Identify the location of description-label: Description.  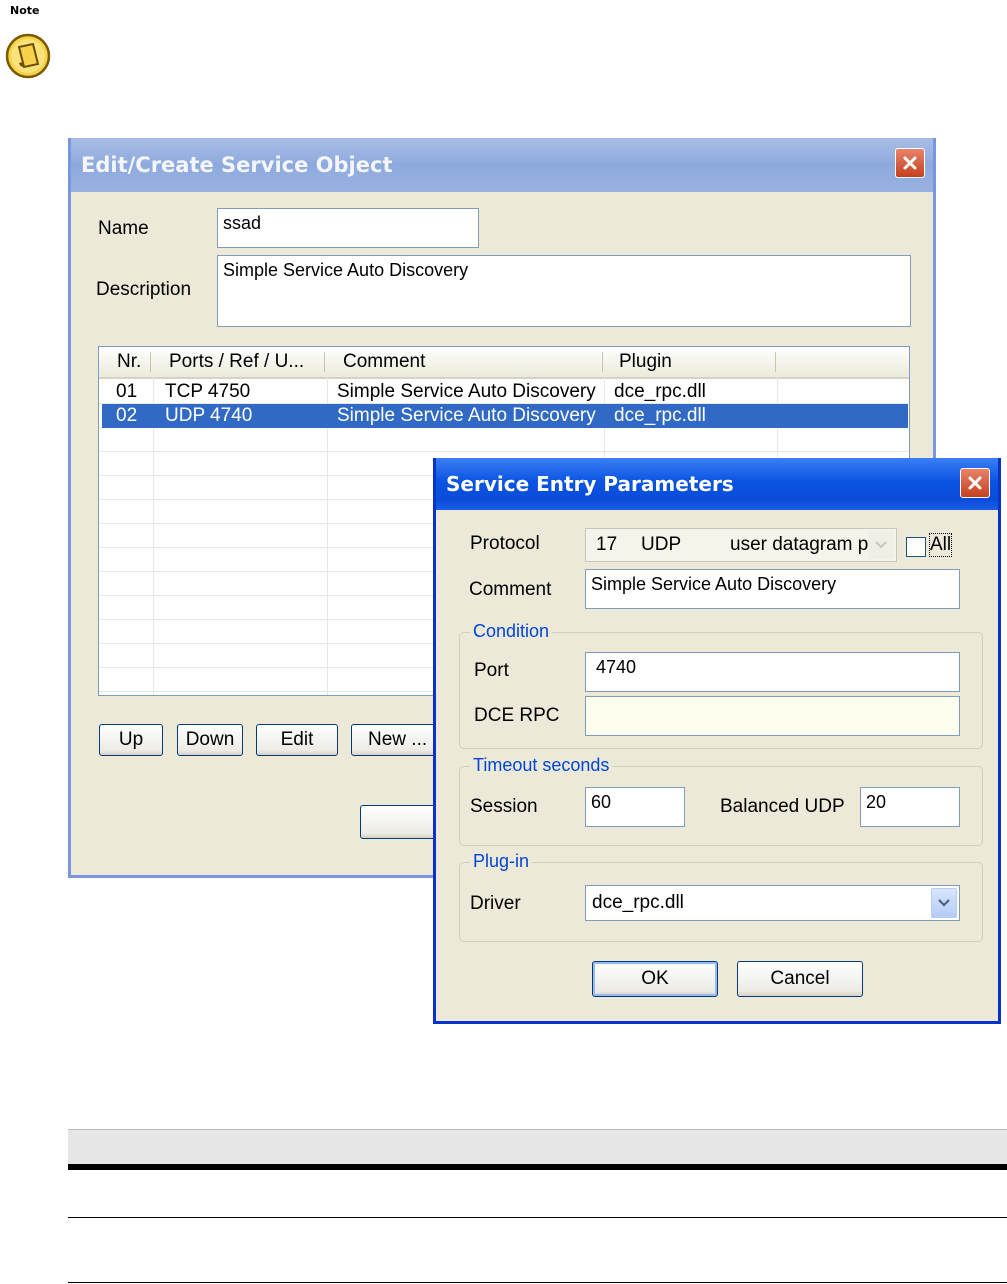
(144, 289).